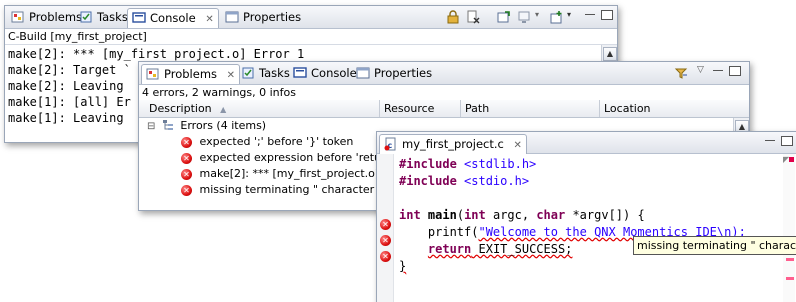 The width and height of the screenshot is (796, 302). Describe the element at coordinates (223, 125) in the screenshot. I see `group-label: Errors (4 items)` at that location.